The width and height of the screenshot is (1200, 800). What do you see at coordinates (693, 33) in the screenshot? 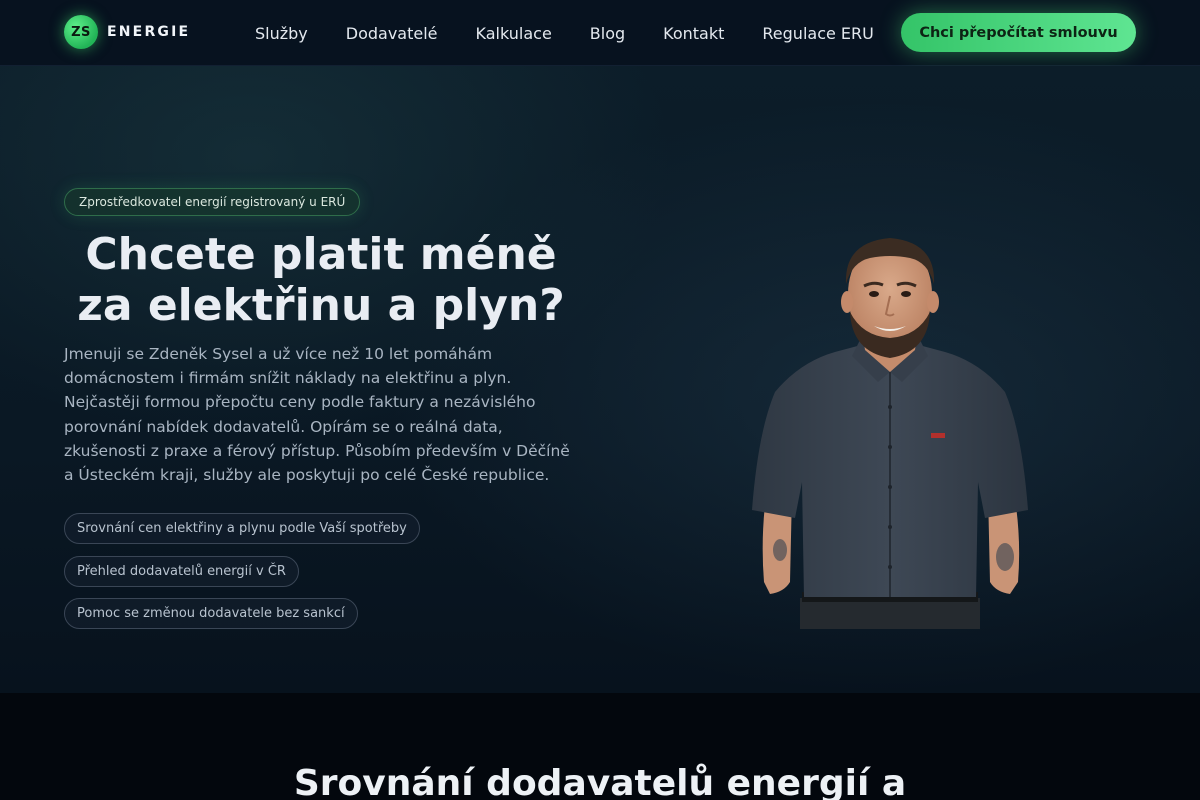
I see `nav-link-kontakt: Kontakt` at bounding box center [693, 33].